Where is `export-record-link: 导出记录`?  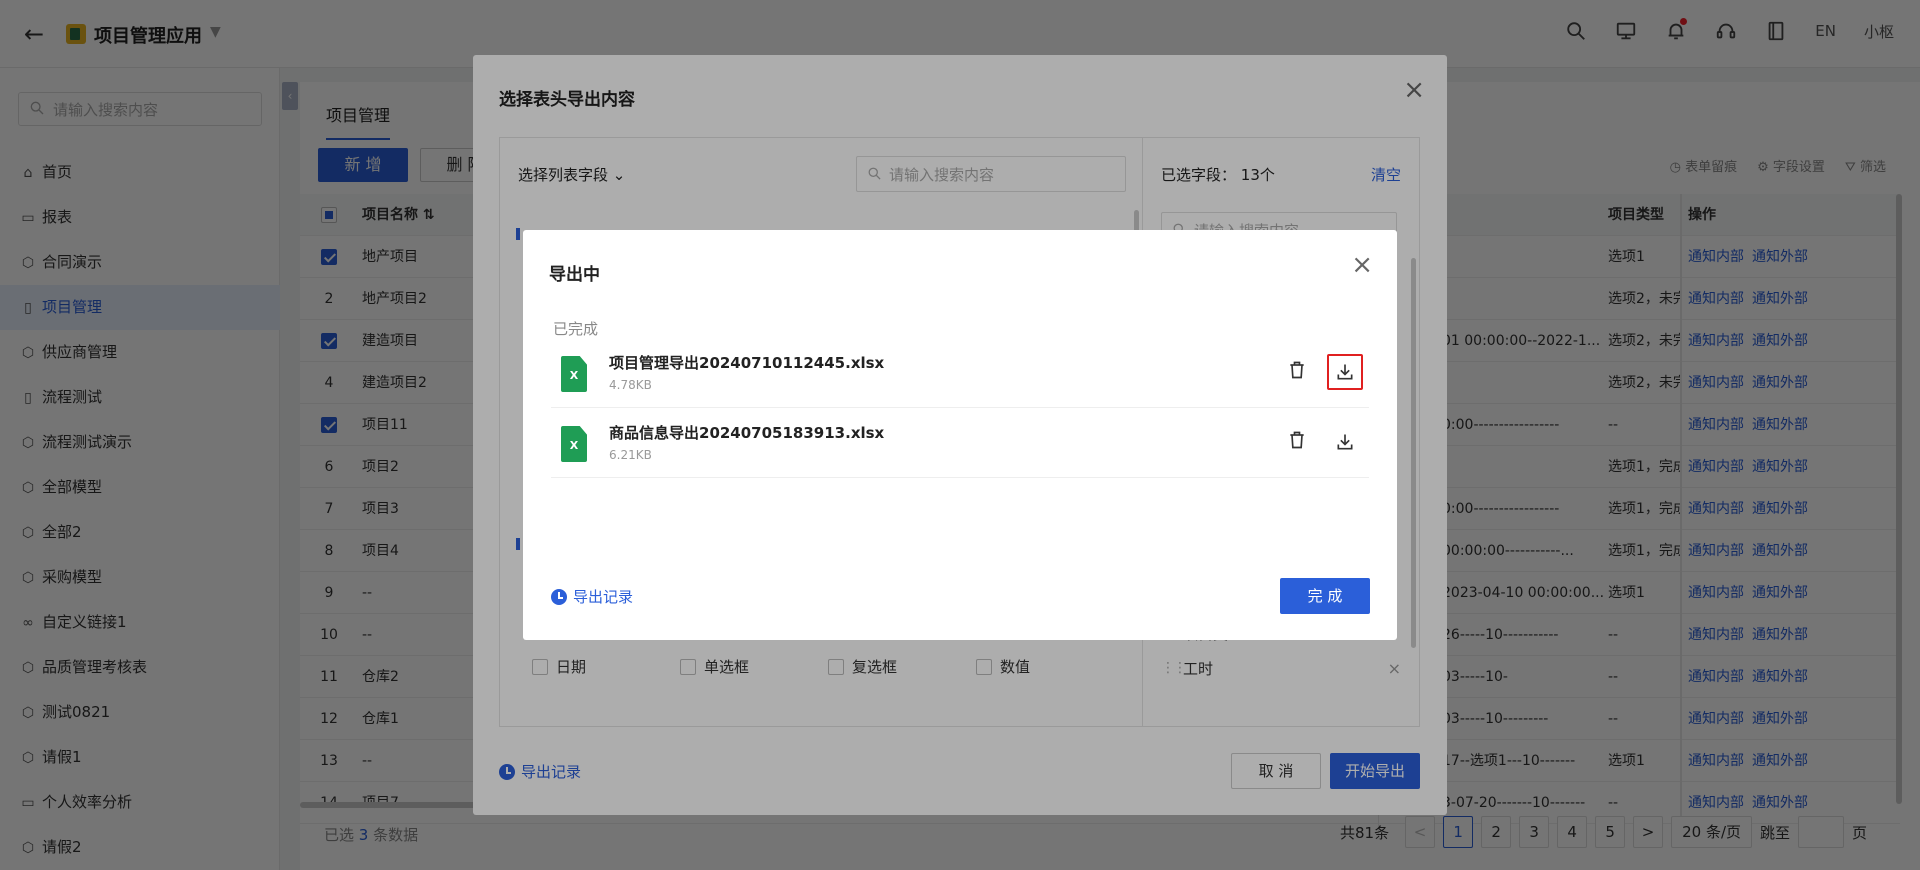
export-record-link: 导出记录 is located at coordinates (592, 596).